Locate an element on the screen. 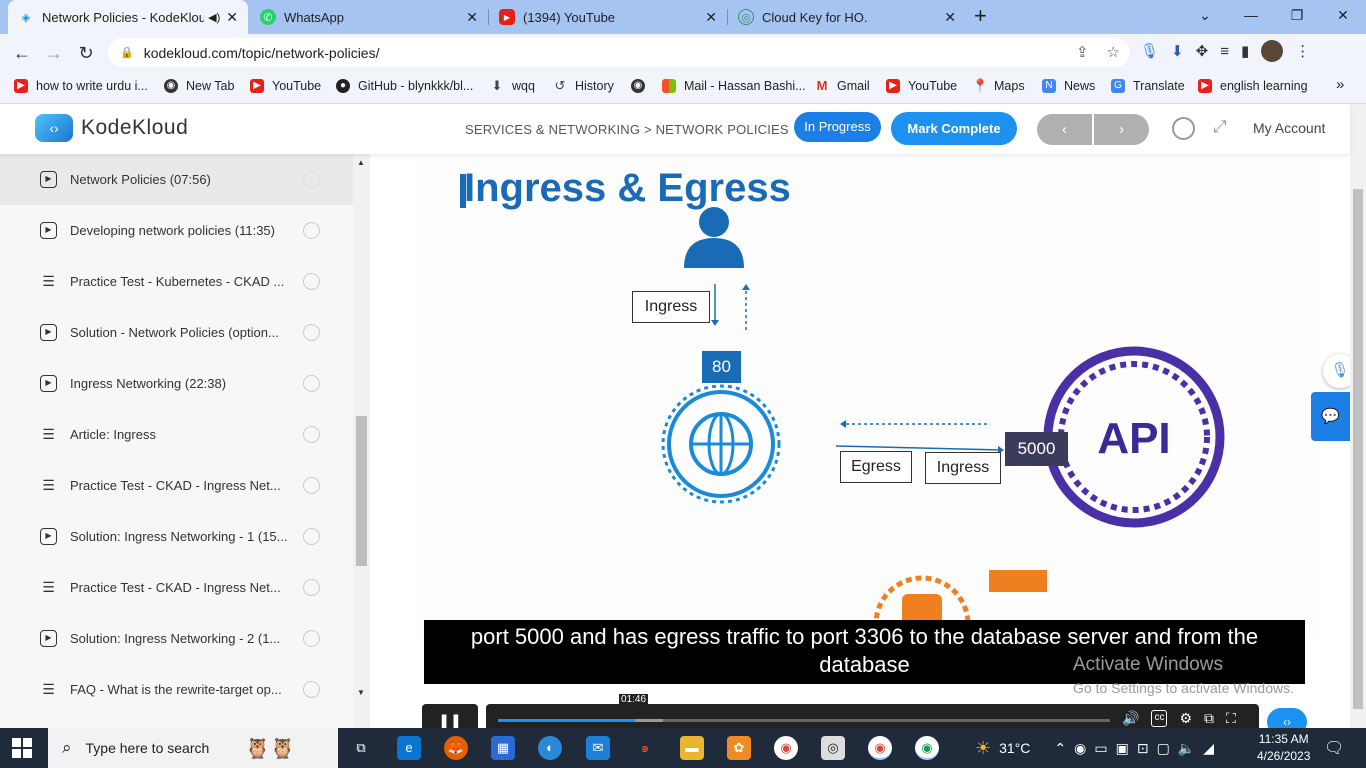 The width and height of the screenshot is (1366, 768). breadcrumb: SERVICES & NETWORKING > NETWORK POLICIES is located at coordinates (627, 129).